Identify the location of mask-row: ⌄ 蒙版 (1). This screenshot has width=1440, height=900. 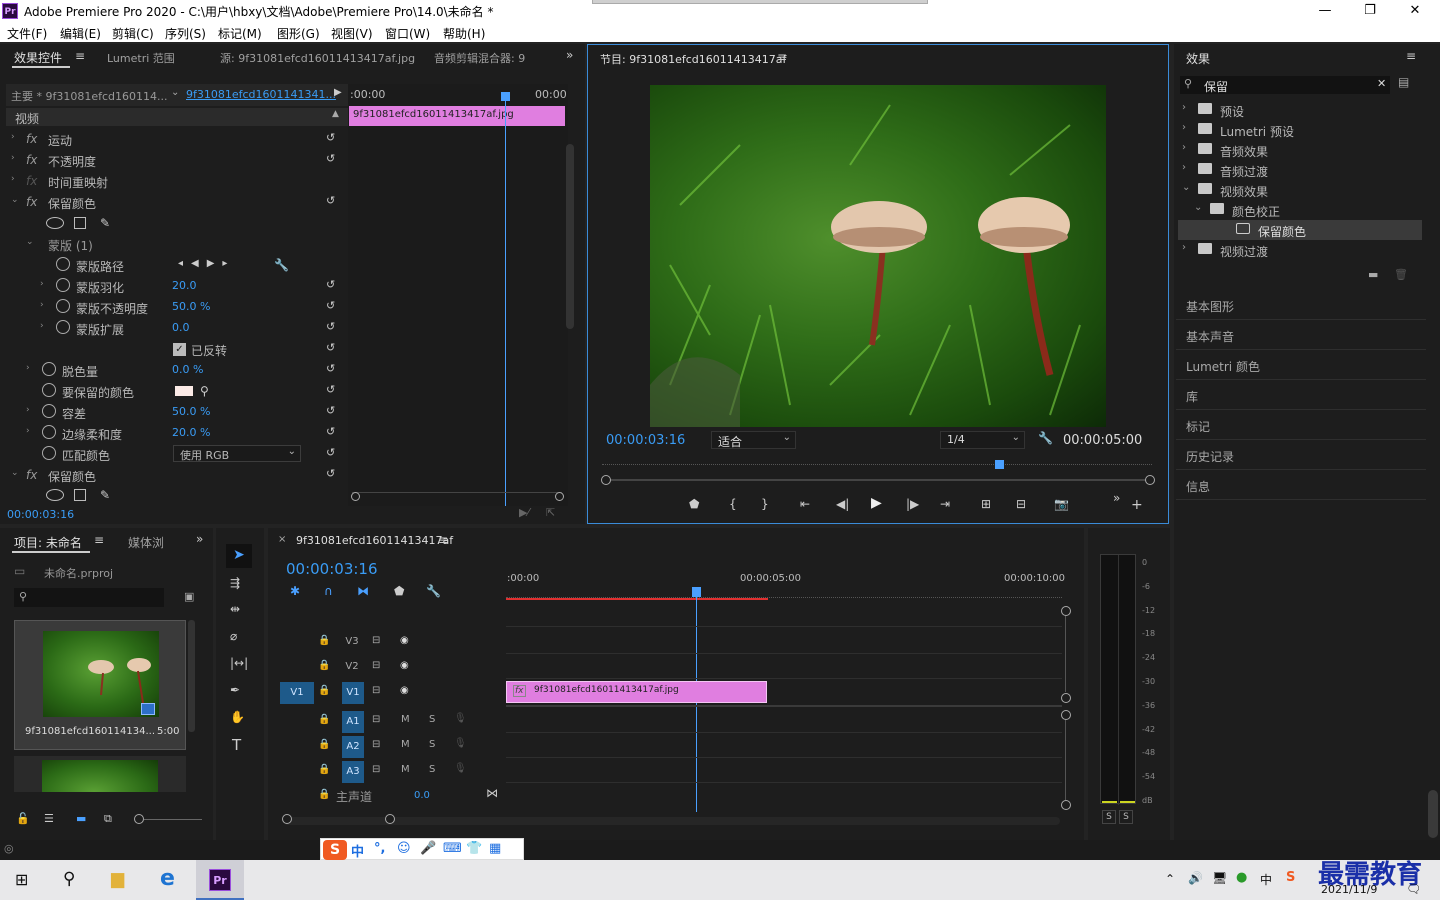
(177, 244).